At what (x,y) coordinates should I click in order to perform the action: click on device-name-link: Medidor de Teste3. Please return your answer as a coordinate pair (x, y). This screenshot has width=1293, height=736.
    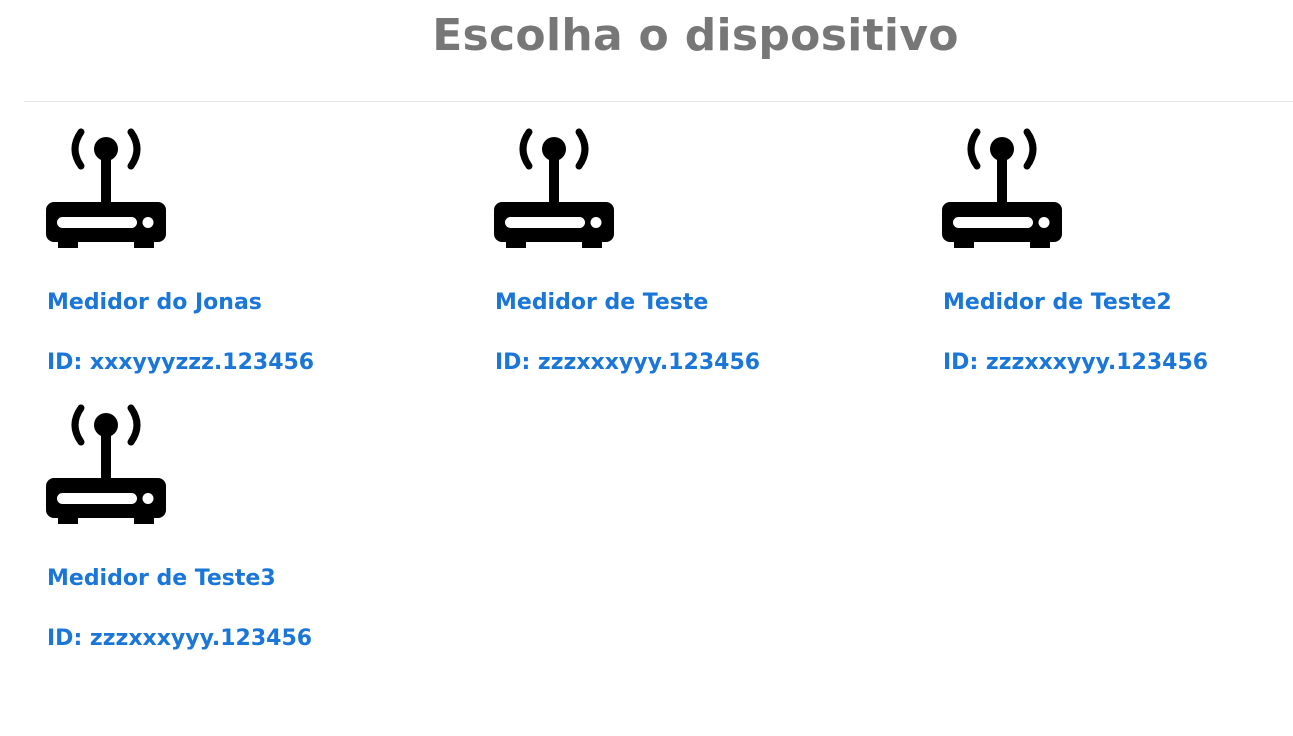
    Looking at the image, I should click on (161, 579).